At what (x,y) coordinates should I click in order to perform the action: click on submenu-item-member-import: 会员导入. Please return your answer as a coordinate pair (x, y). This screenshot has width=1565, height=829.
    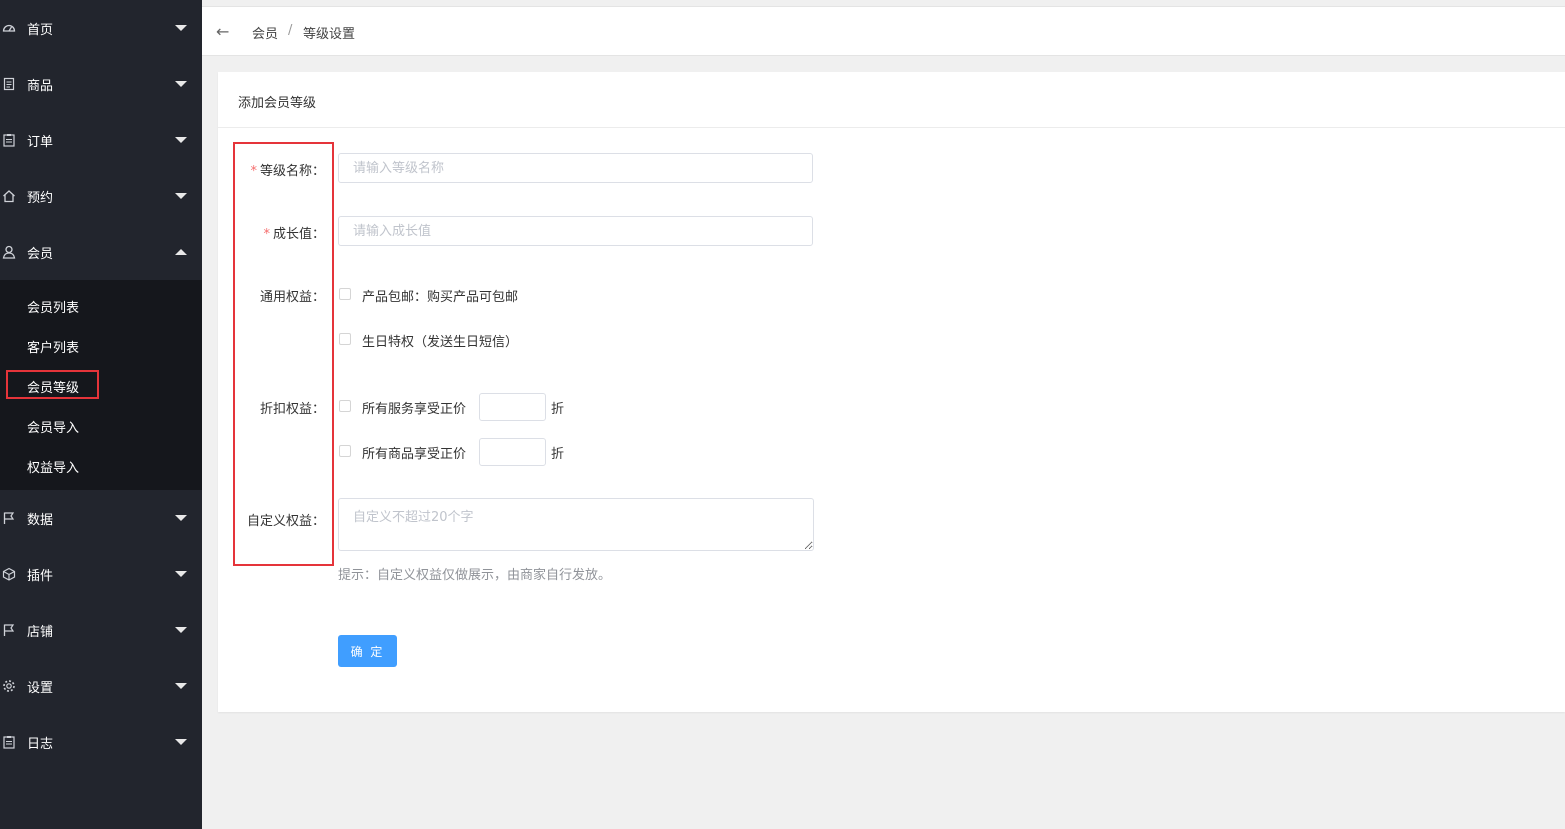
    Looking at the image, I should click on (101, 426).